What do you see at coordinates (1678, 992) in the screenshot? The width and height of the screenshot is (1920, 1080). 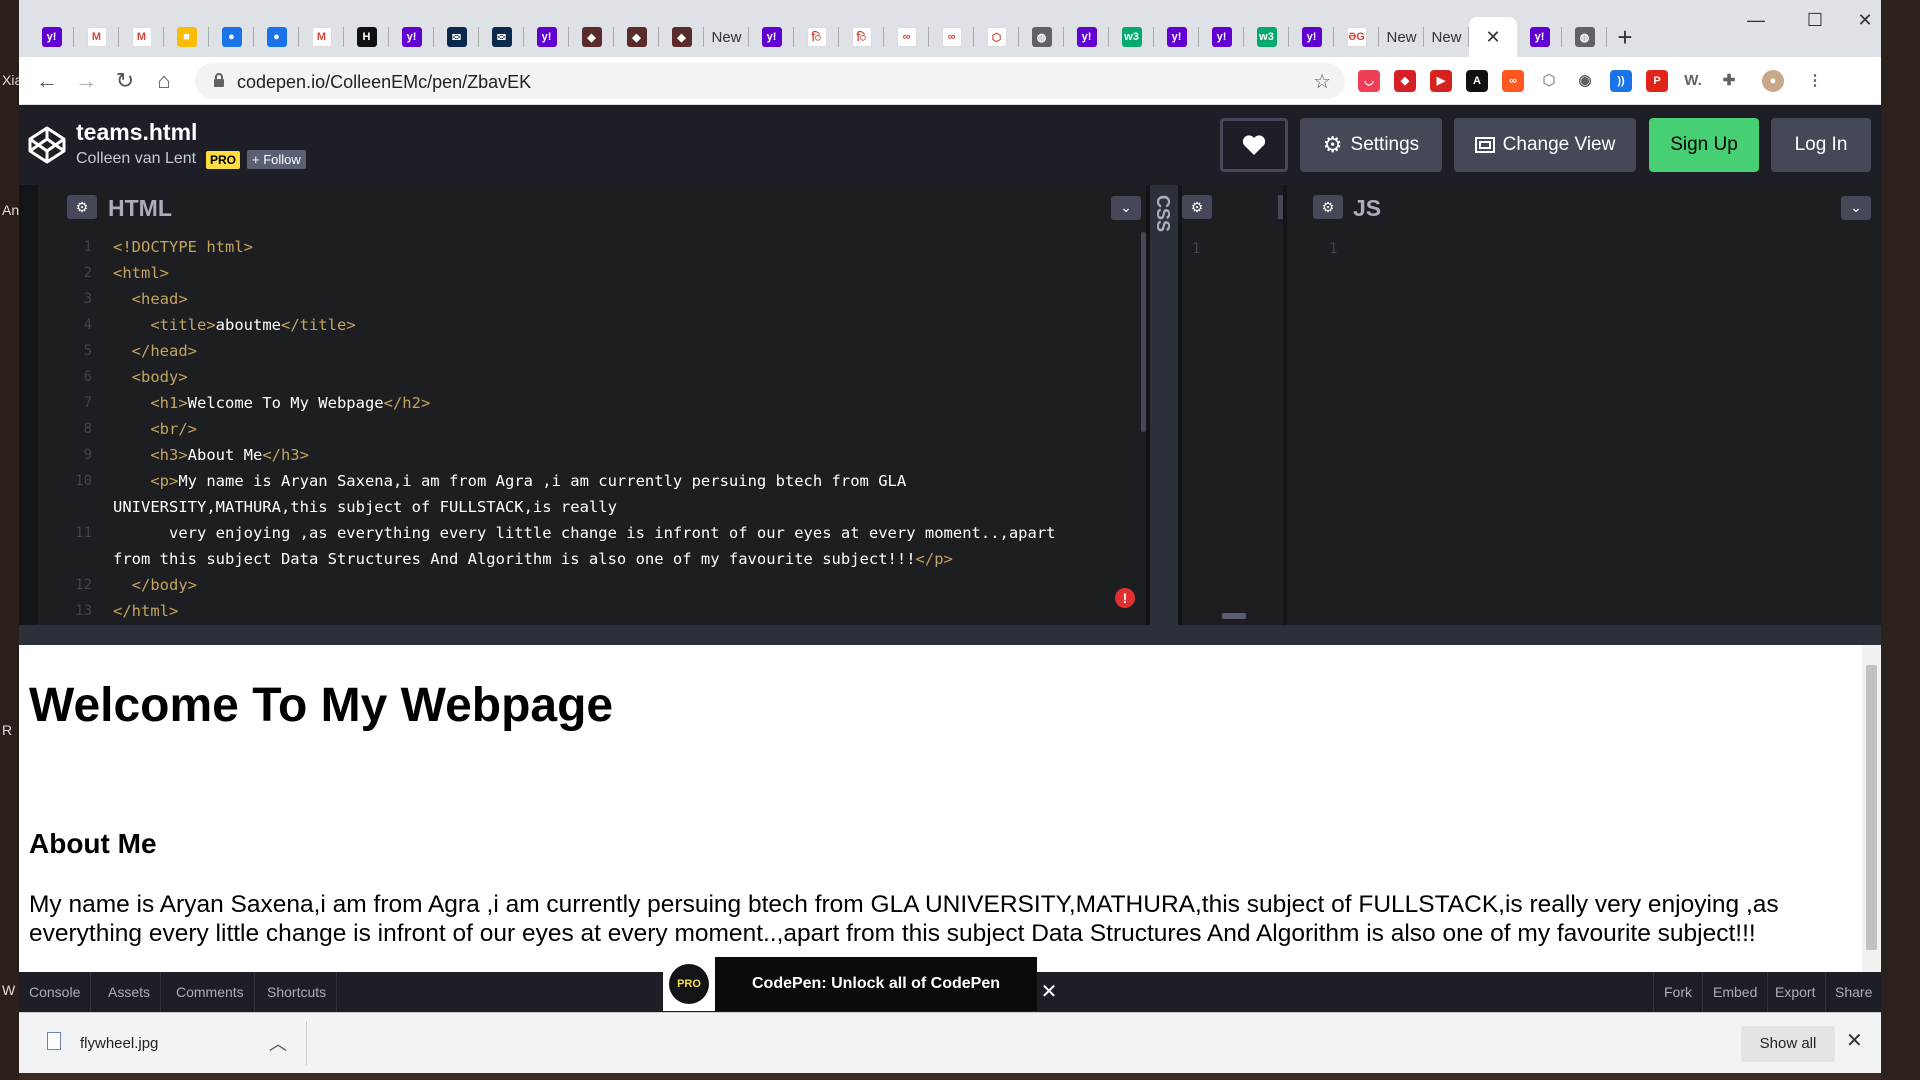 I see `fork-button: Fork` at bounding box center [1678, 992].